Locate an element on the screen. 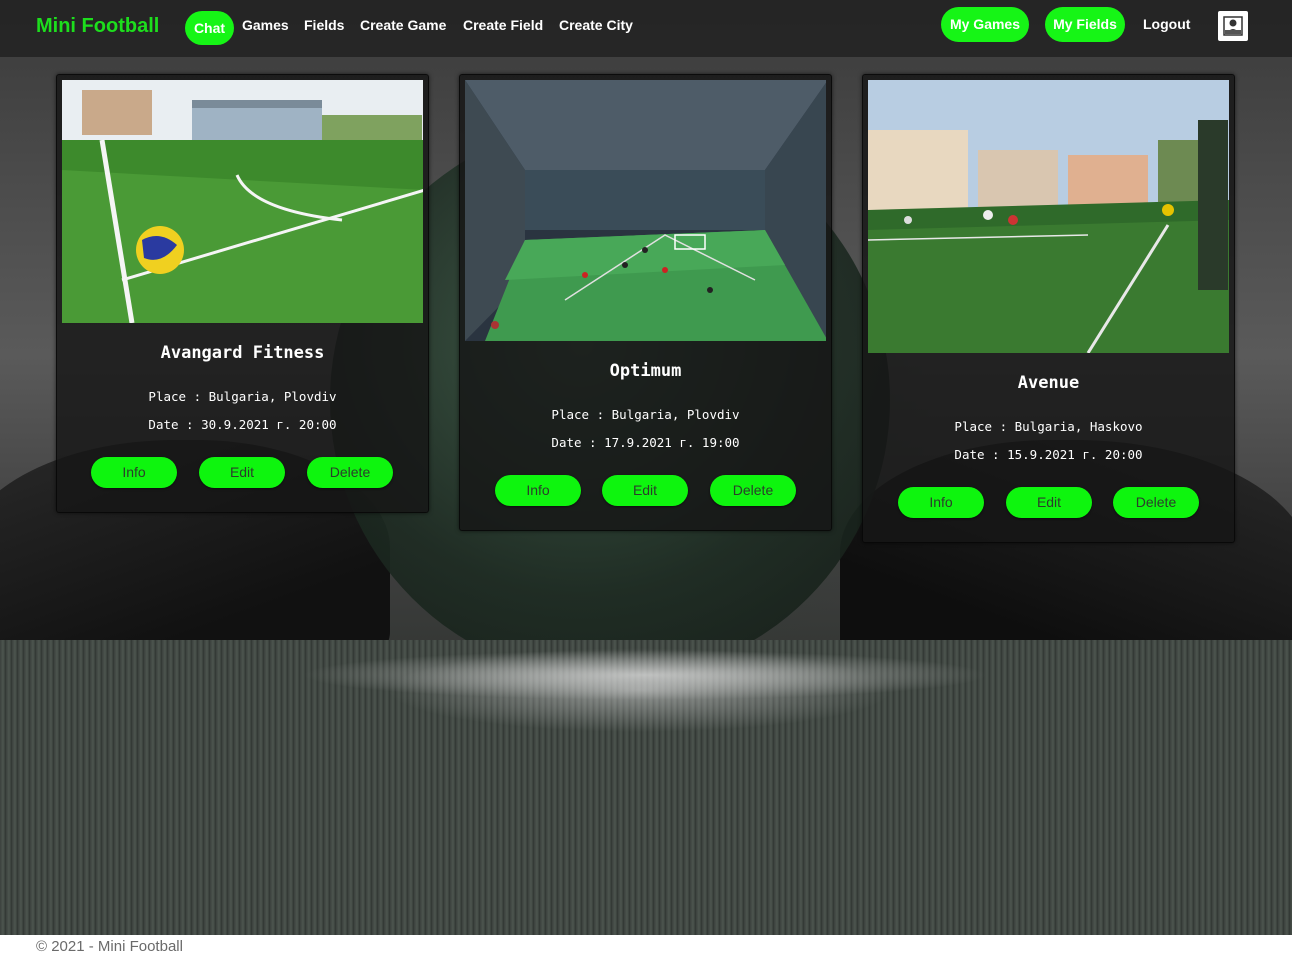 The height and width of the screenshot is (965, 1292). nav-create-field: Create Field is located at coordinates (503, 25).